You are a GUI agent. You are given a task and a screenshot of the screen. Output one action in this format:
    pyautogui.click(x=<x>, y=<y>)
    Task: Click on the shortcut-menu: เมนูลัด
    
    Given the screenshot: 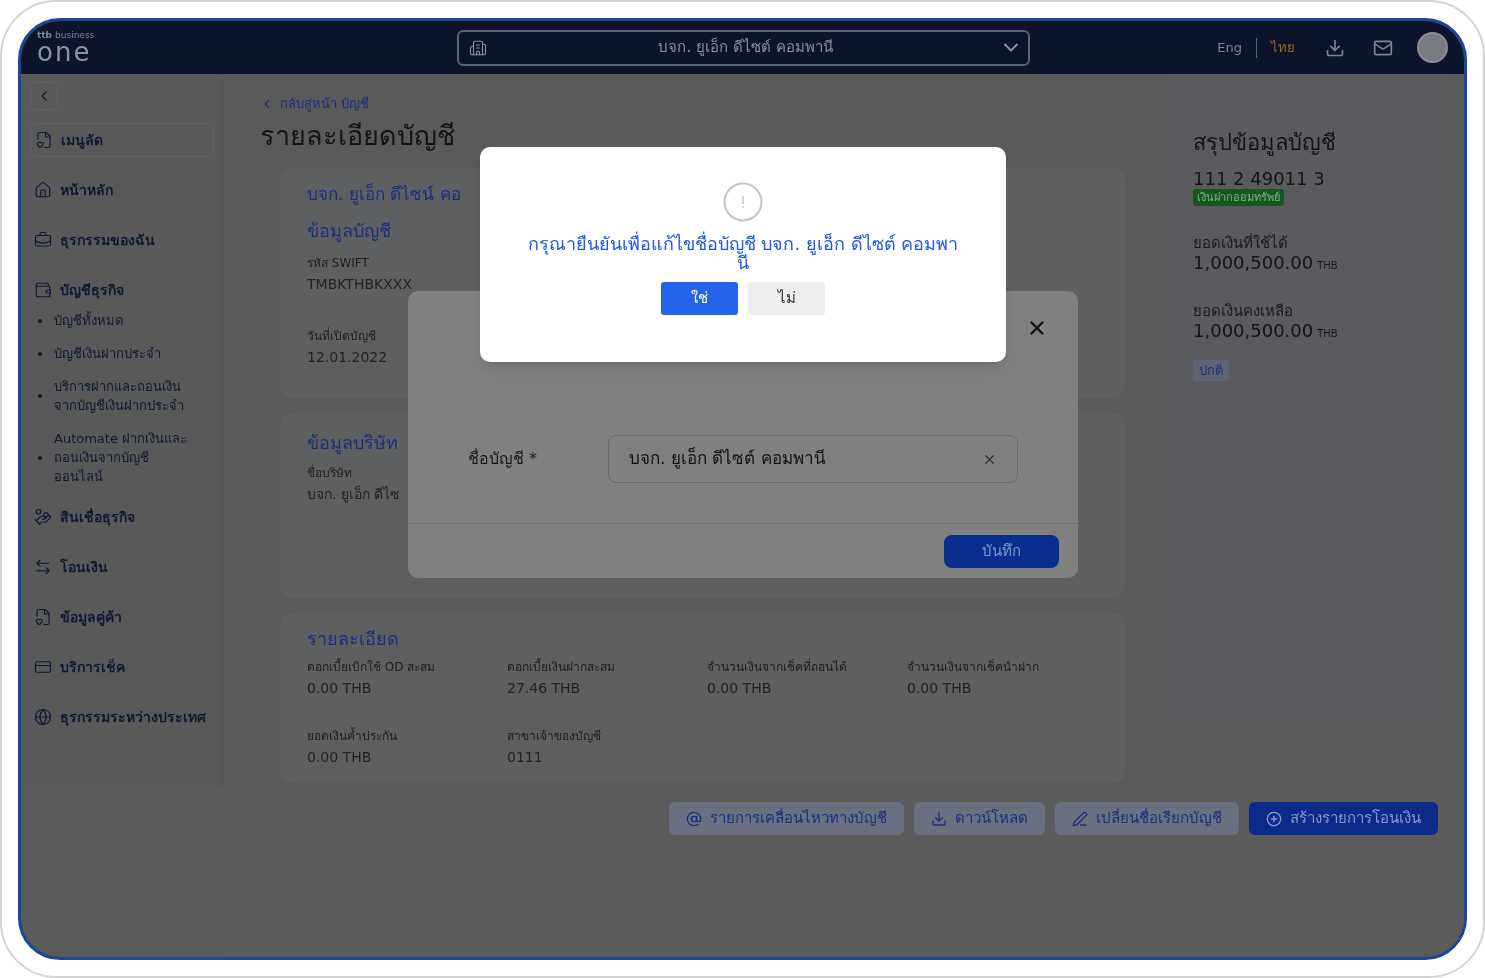 What is the action you would take?
    pyautogui.click(x=122, y=140)
    